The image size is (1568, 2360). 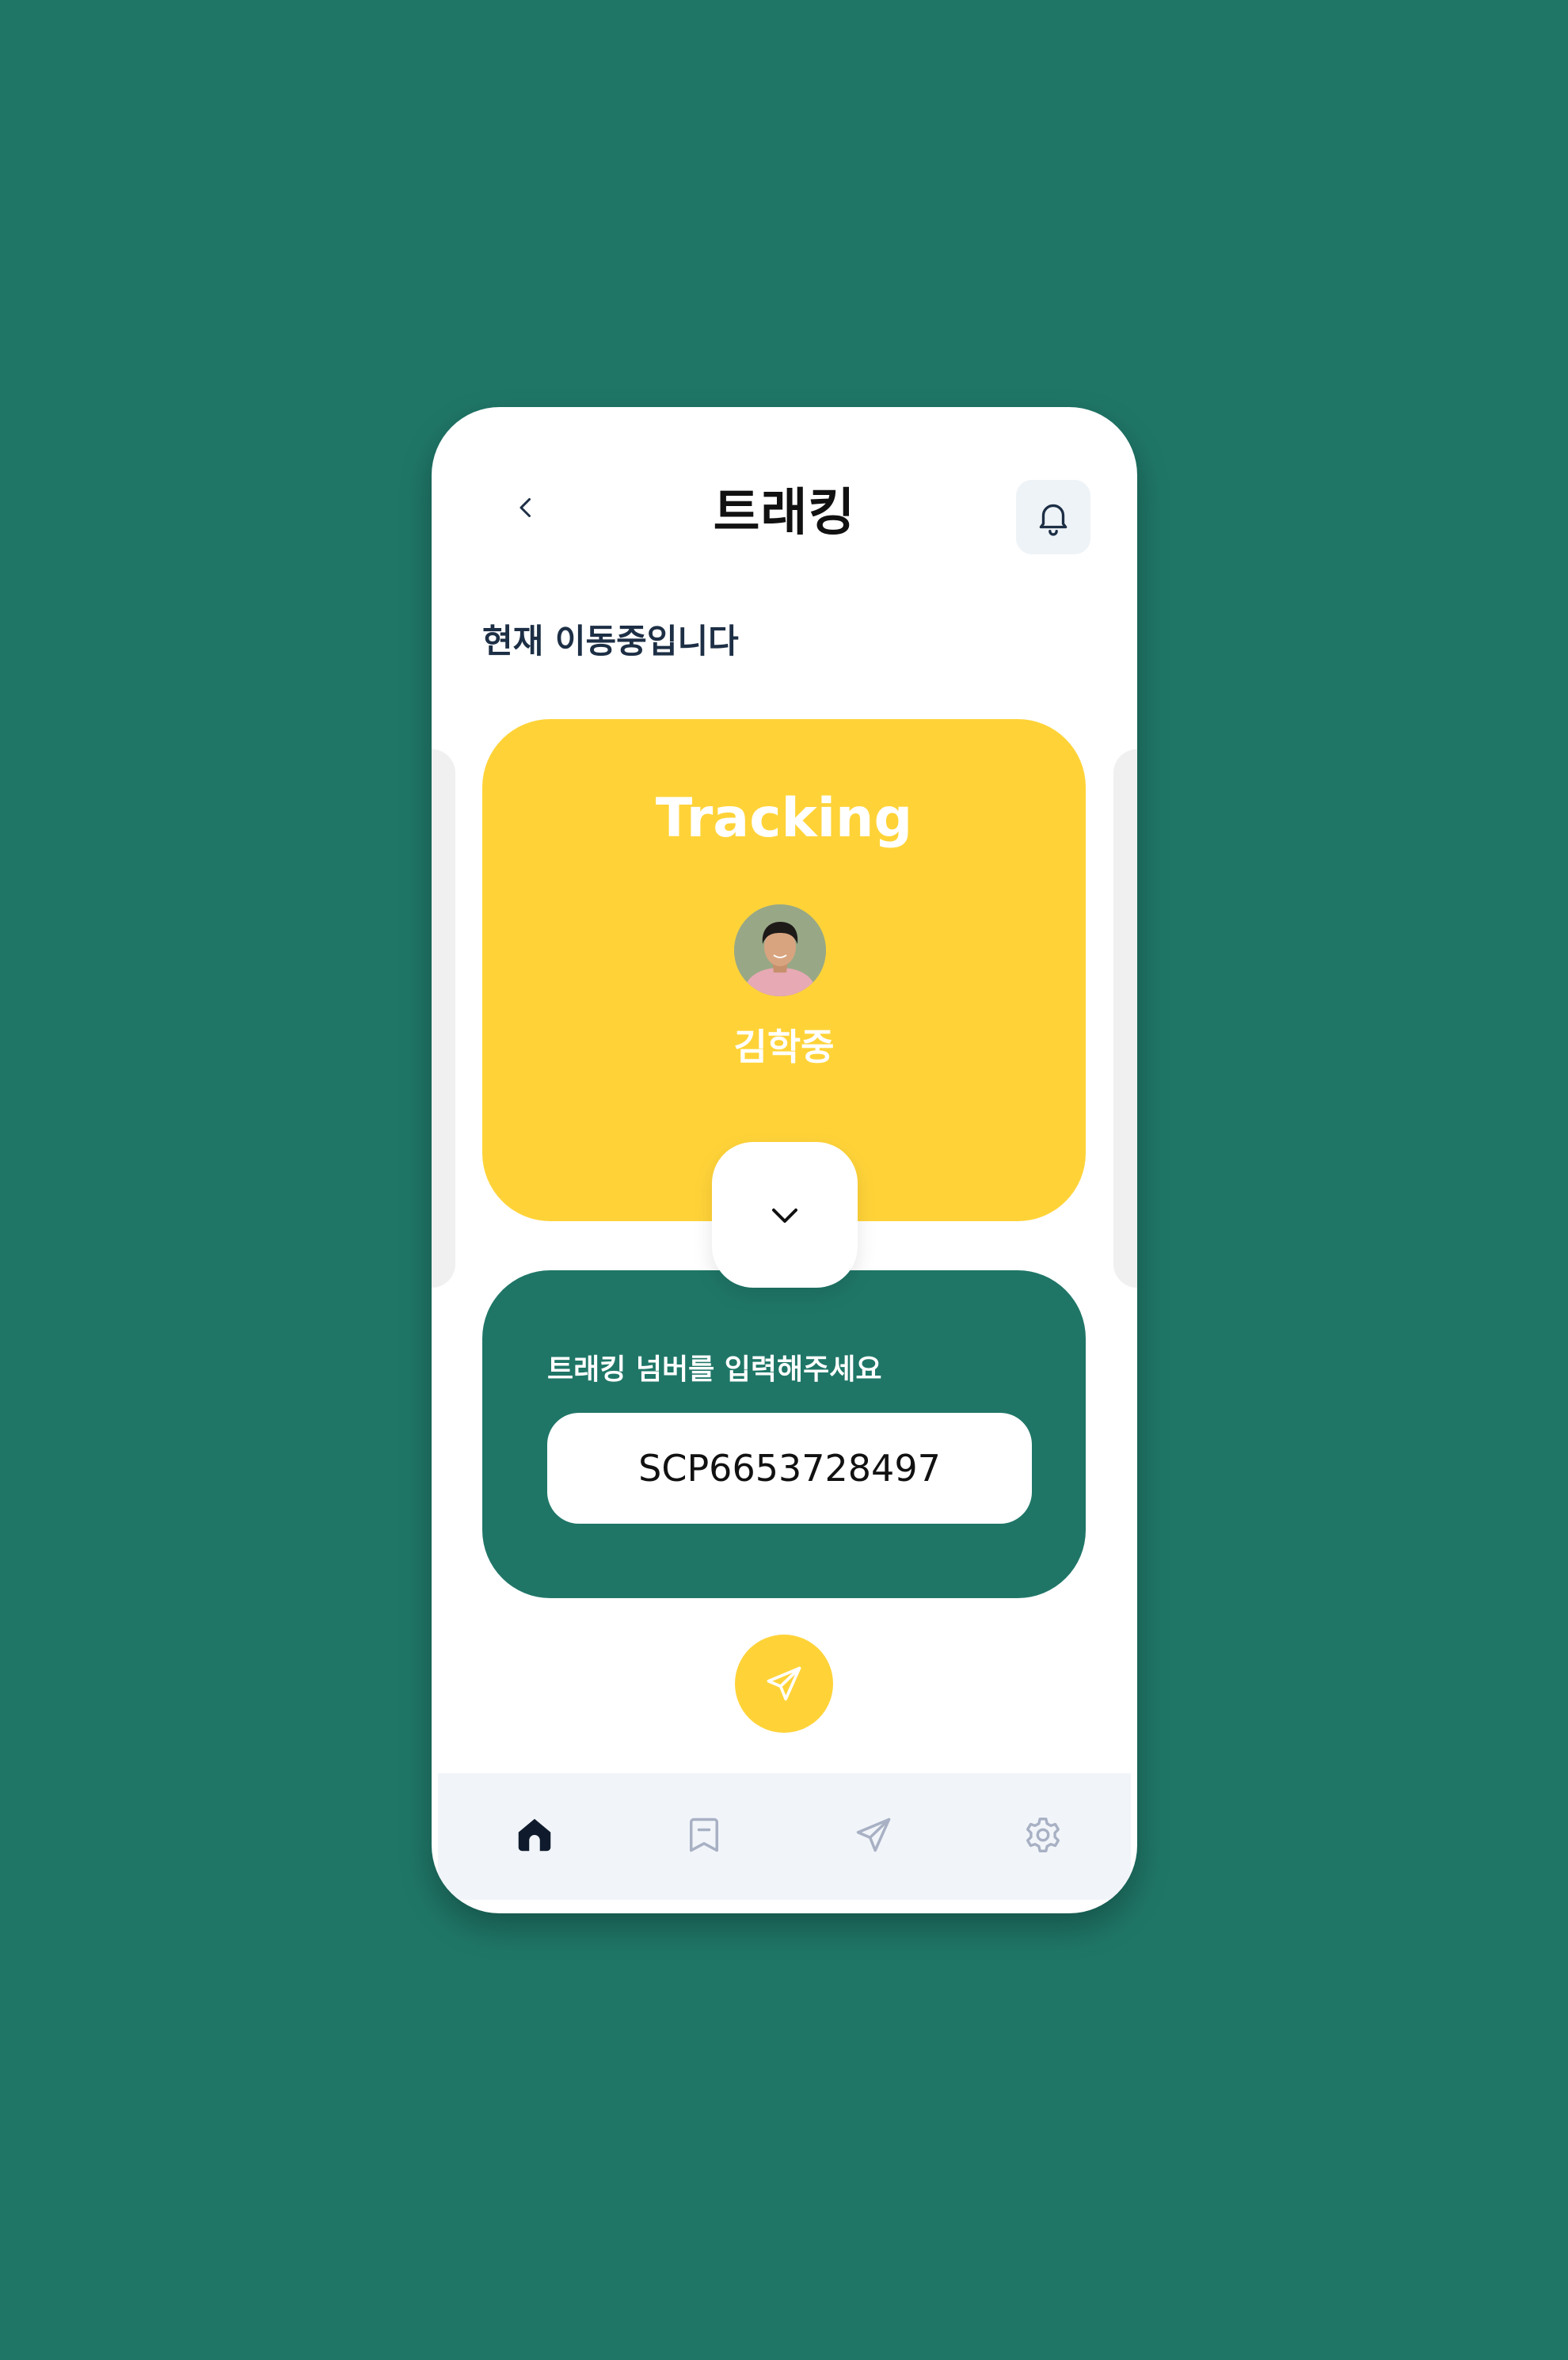 I want to click on bookmark-icon, so click(x=704, y=1835).